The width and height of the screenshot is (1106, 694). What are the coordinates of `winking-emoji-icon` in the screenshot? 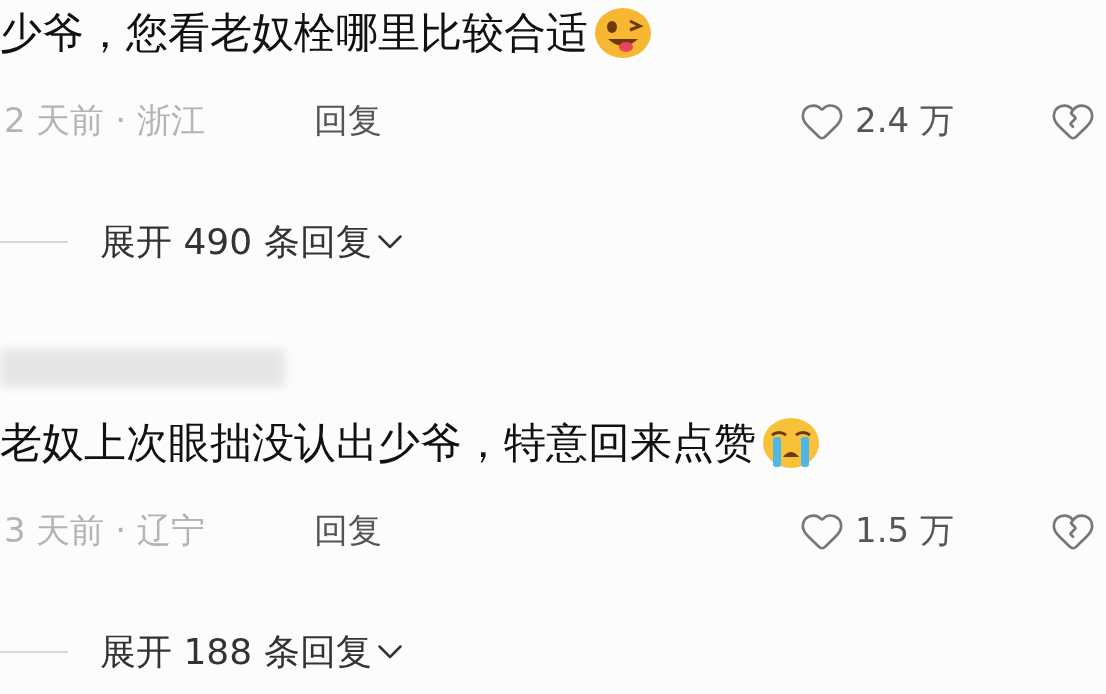 It's located at (623, 33).